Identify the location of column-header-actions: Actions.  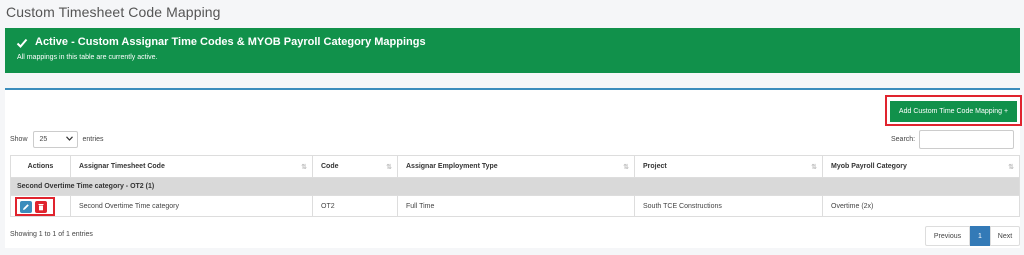
(40, 166).